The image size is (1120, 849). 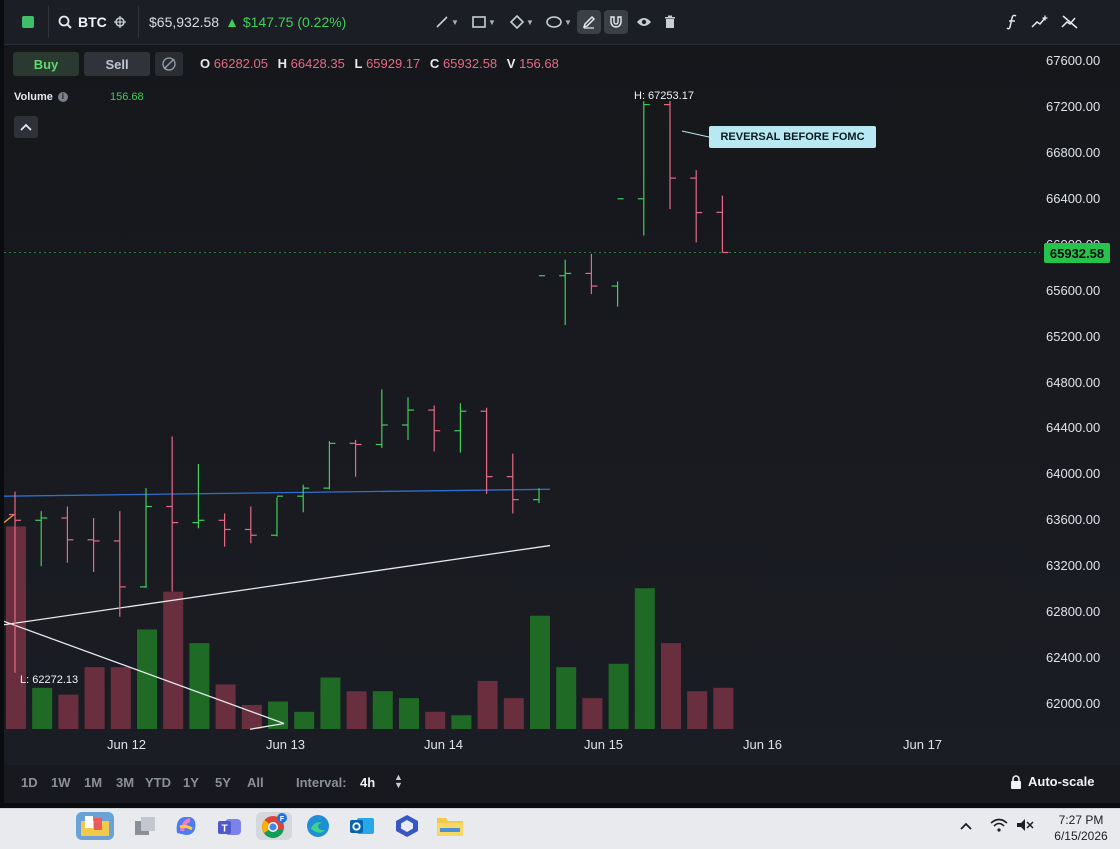 I want to click on ohlc-close-value: 65932.58, so click(x=470, y=63).